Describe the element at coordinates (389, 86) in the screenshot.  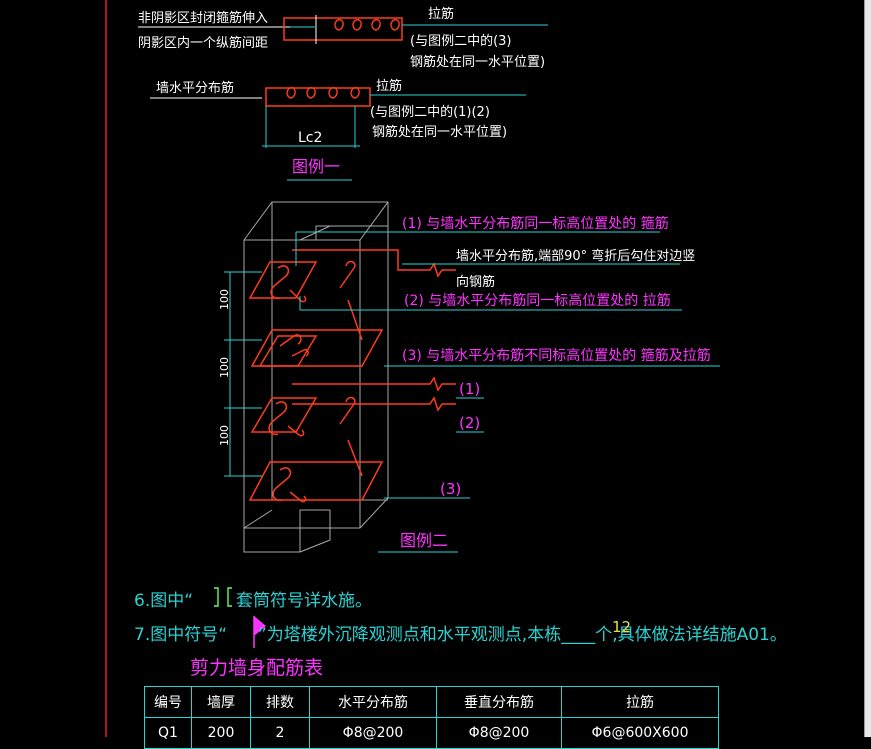
I see `label-tie-mid: 拉筋` at that location.